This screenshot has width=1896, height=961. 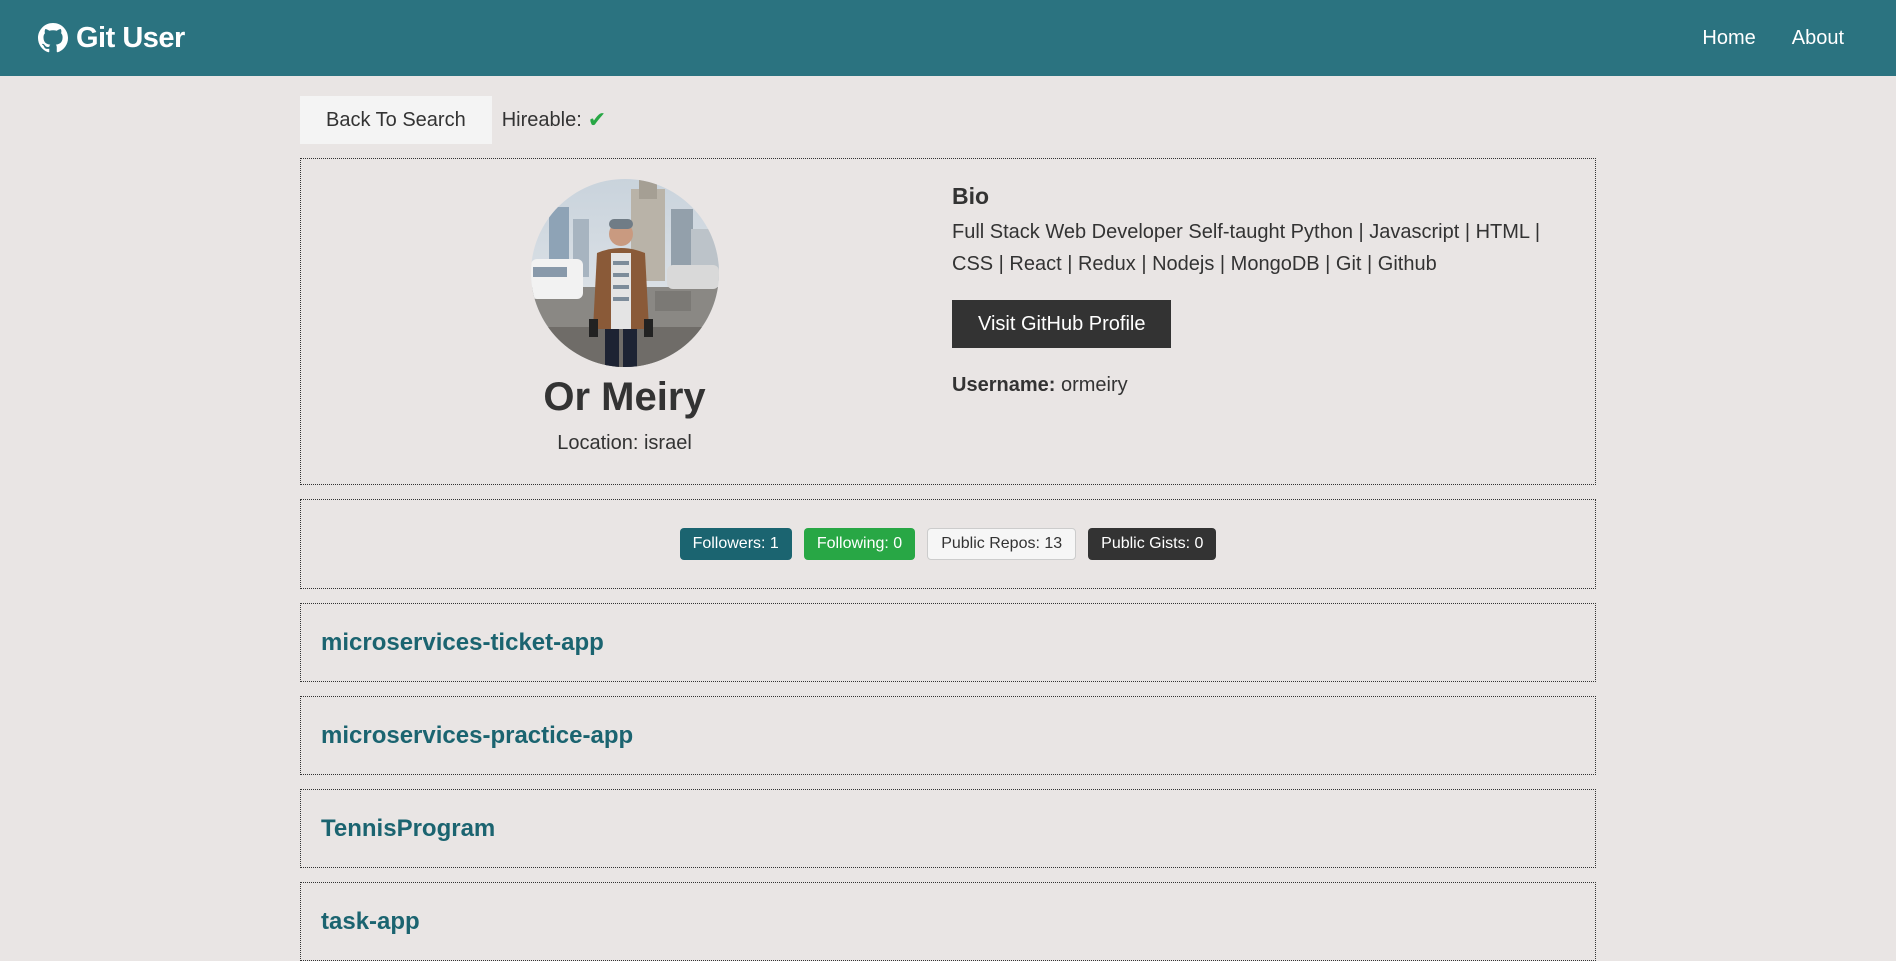 I want to click on avatar, so click(x=624, y=273).